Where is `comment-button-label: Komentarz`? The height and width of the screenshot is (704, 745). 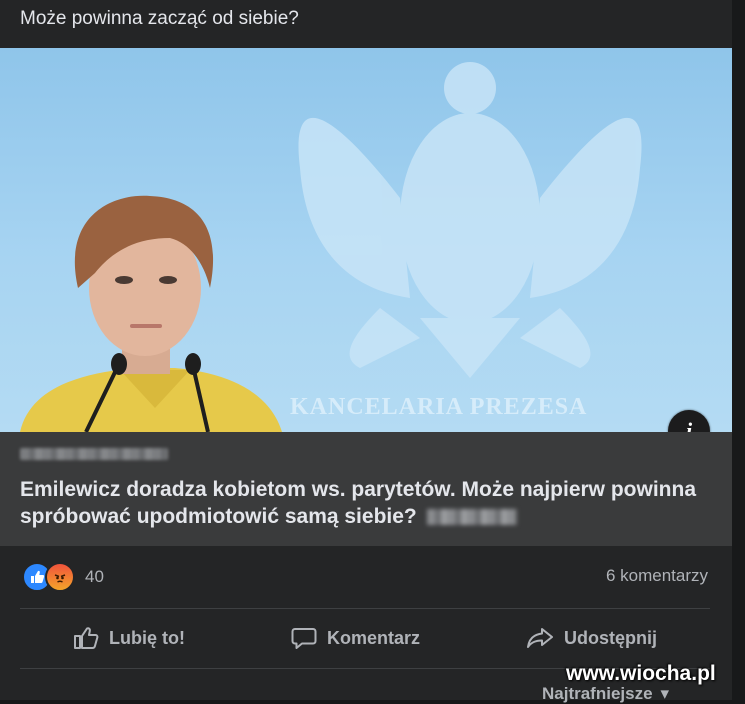
comment-button-label: Komentarz is located at coordinates (373, 637).